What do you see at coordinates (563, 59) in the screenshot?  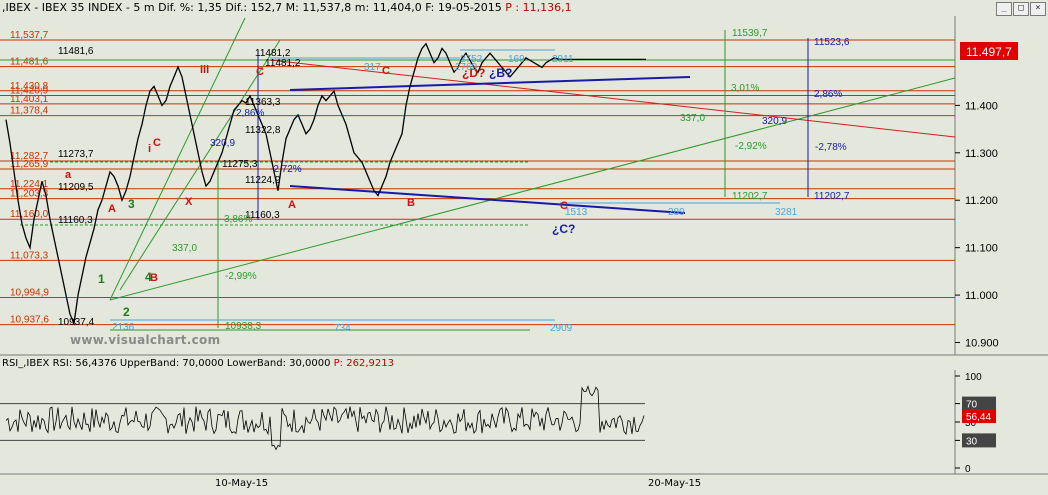 I see `measure-label: 2911` at bounding box center [563, 59].